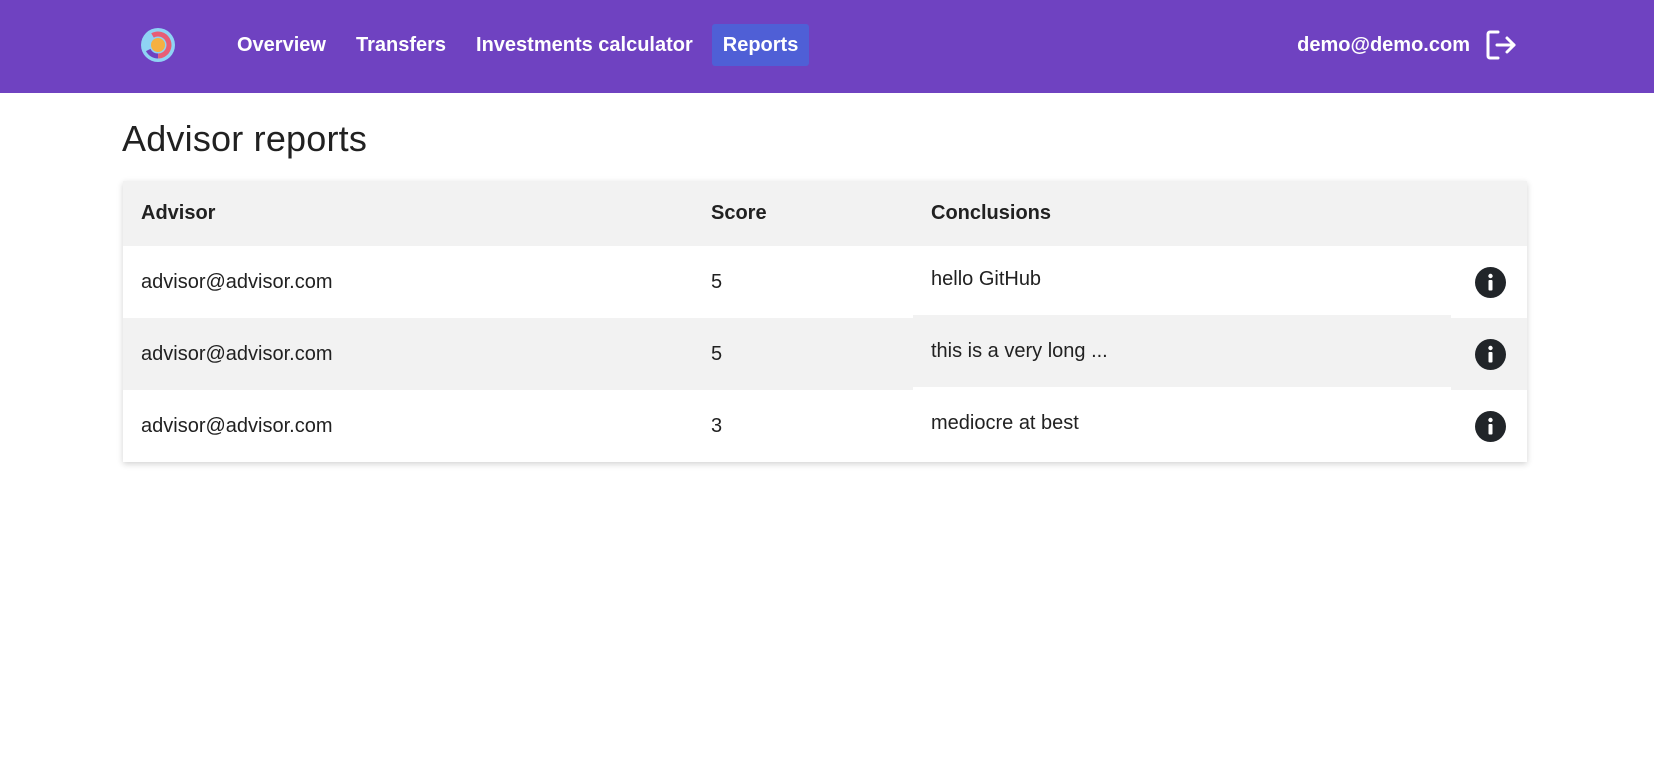  I want to click on column-header-actions, so click(1489, 213).